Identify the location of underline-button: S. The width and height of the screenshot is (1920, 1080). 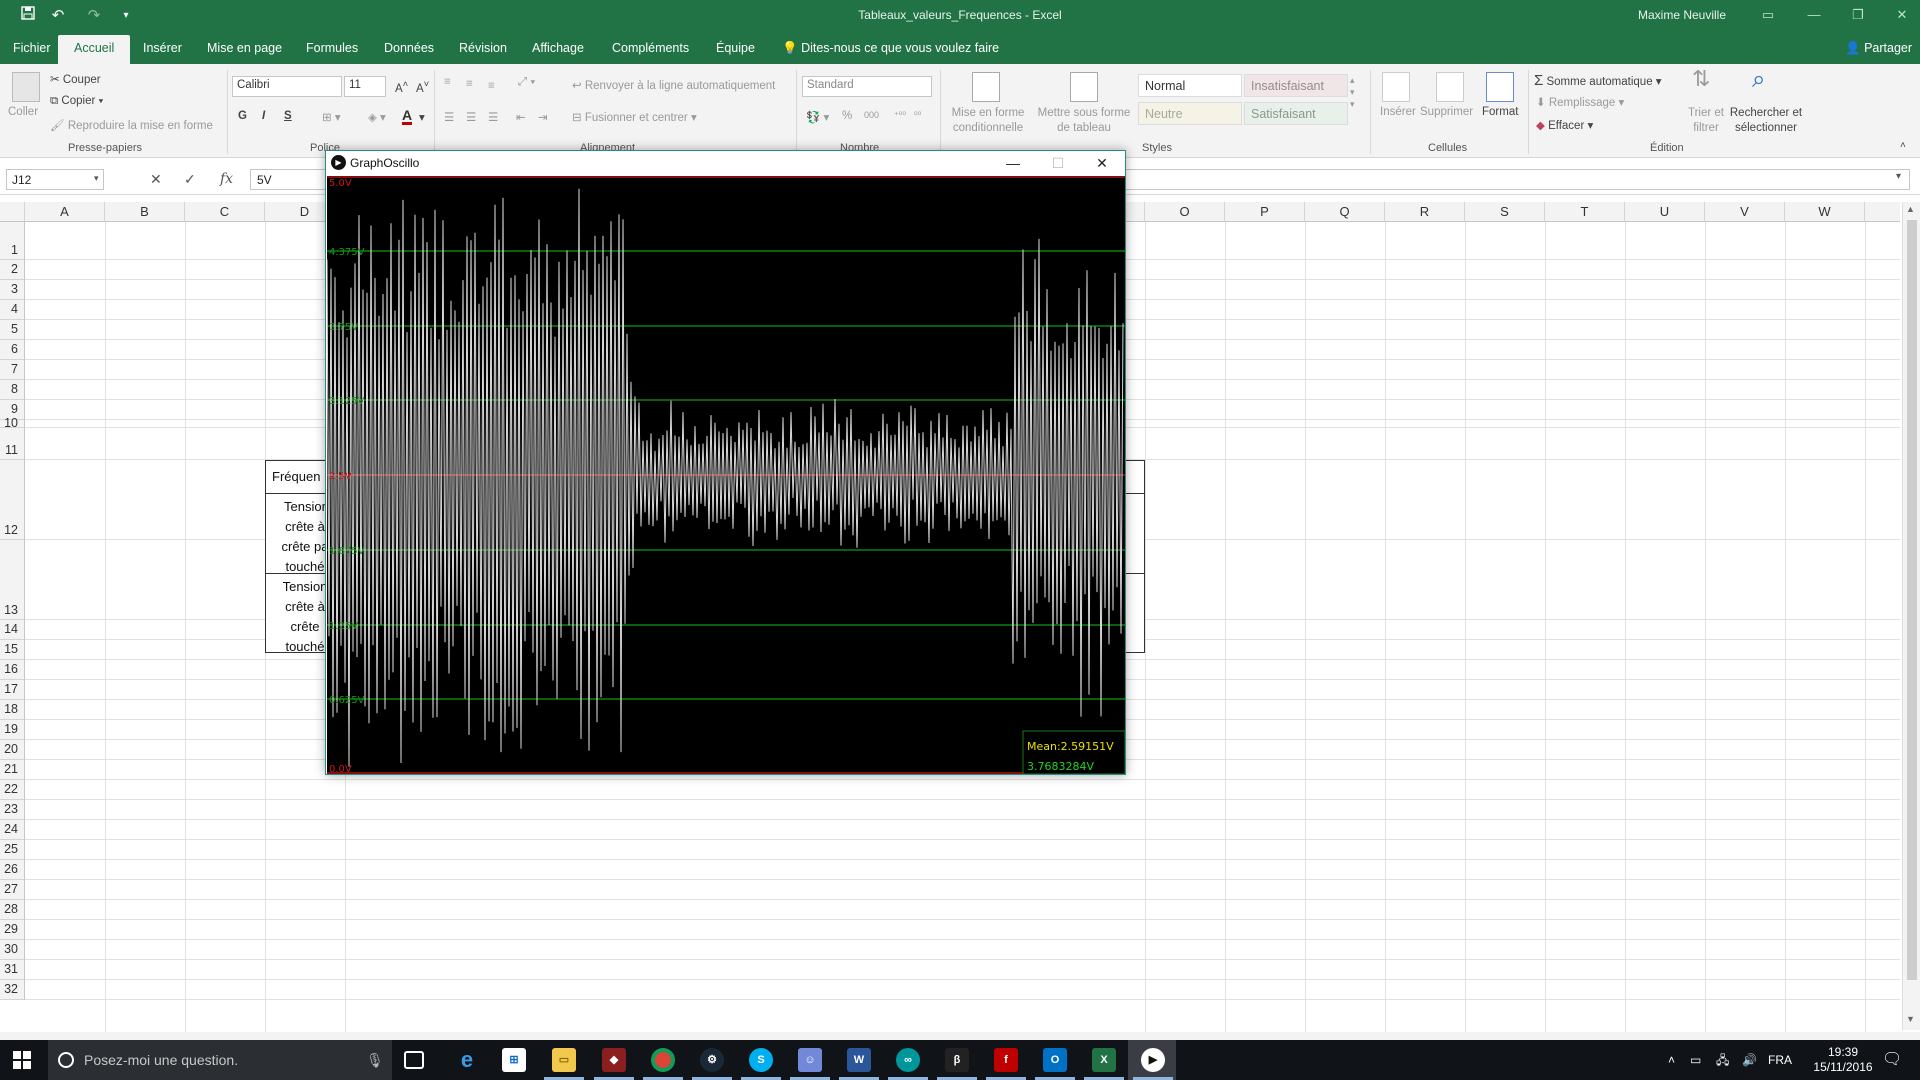
(288, 116).